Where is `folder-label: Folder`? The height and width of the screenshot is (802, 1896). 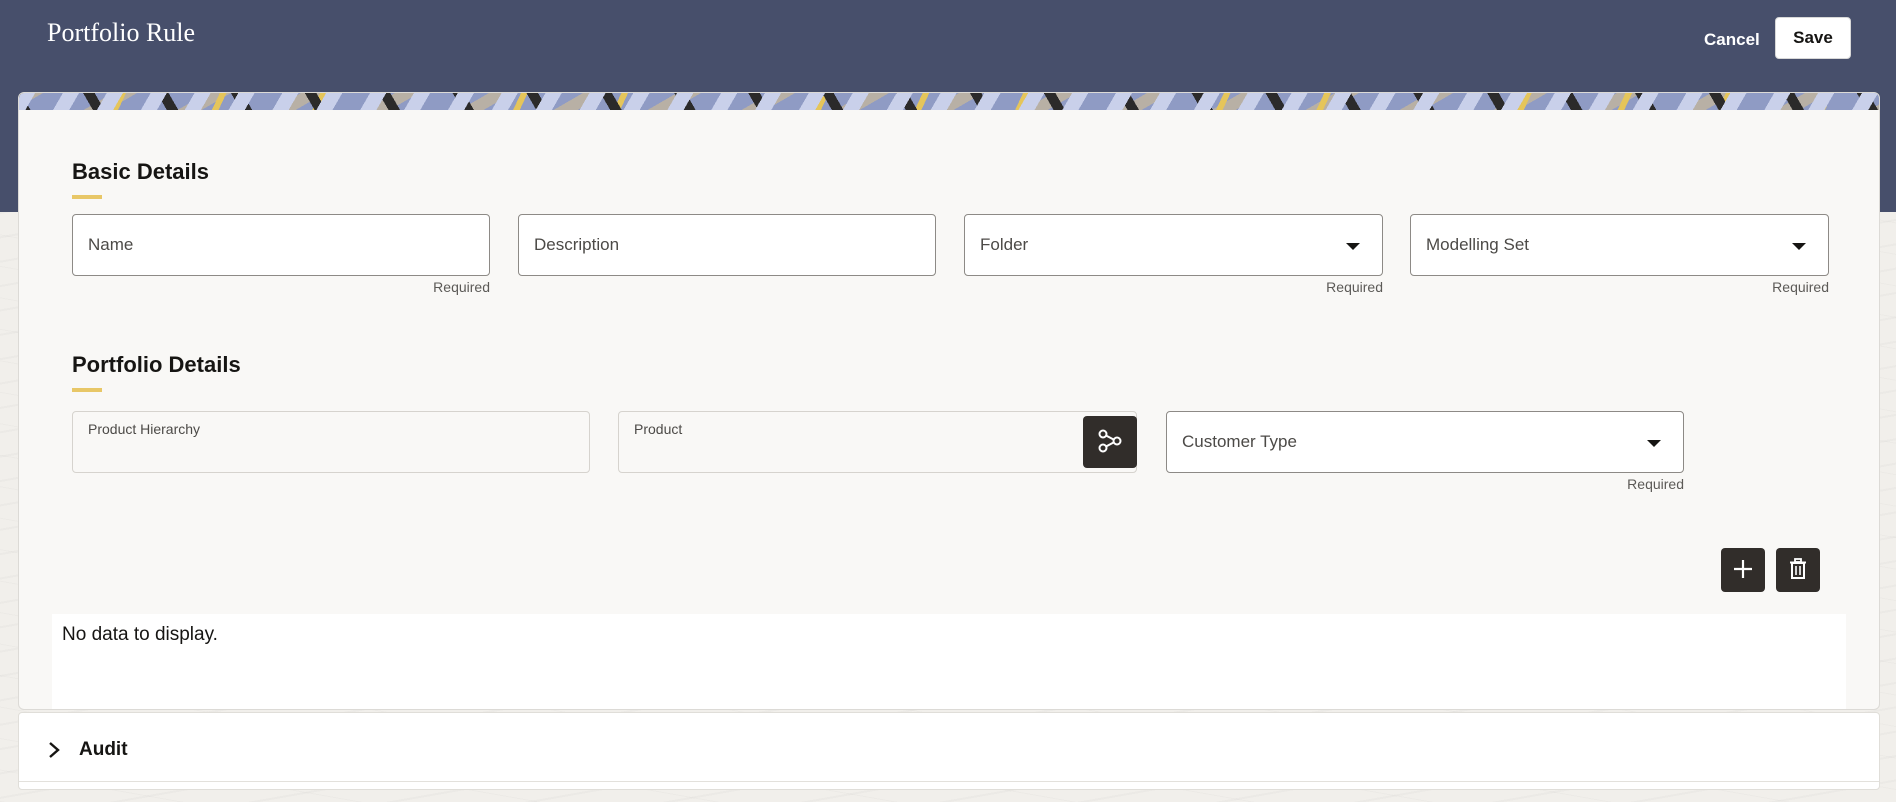 folder-label: Folder is located at coordinates (1004, 244).